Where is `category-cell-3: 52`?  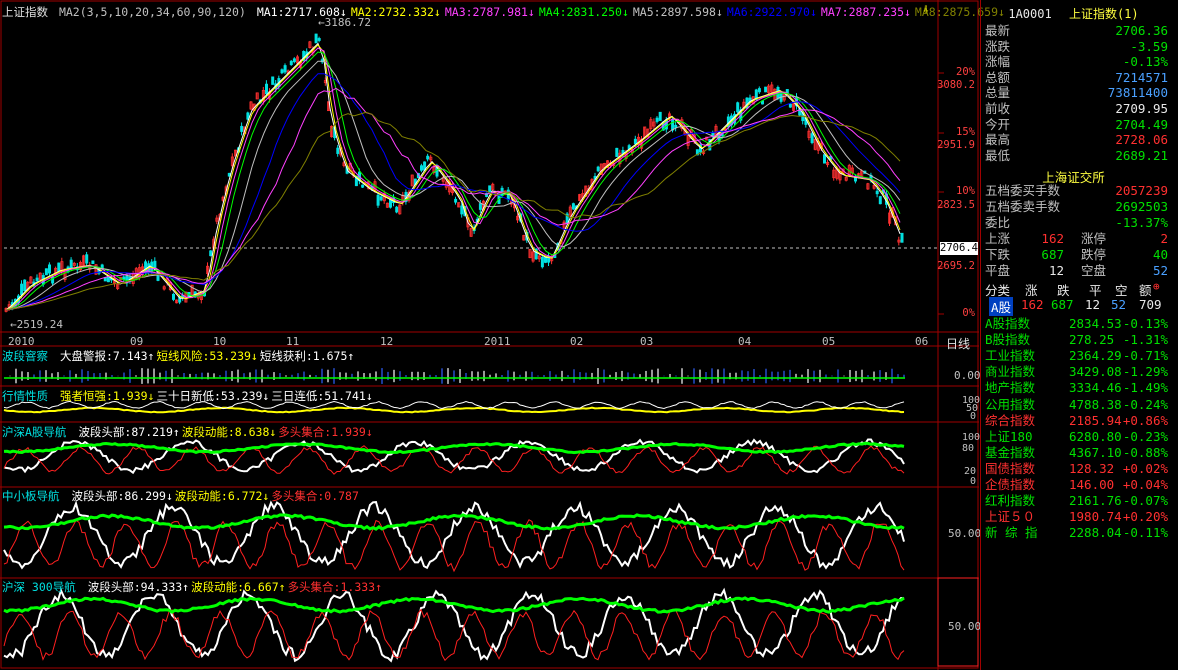 category-cell-3: 52 is located at coordinates (1119, 304).